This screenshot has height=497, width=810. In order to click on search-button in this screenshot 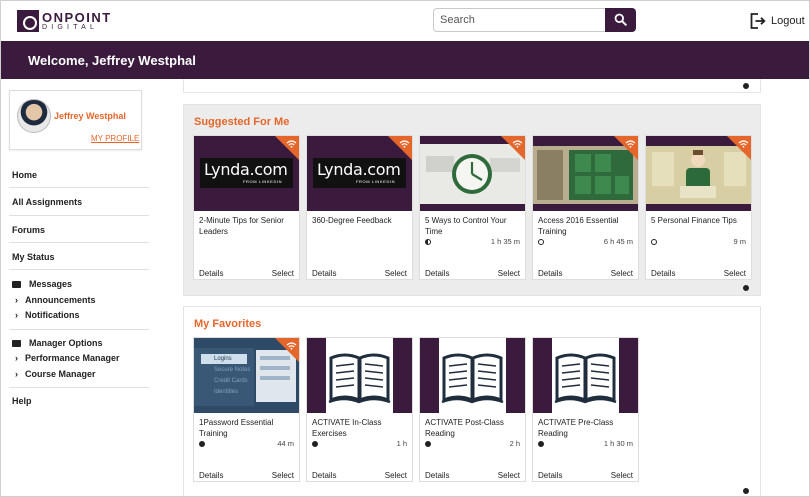, I will do `click(620, 20)`.